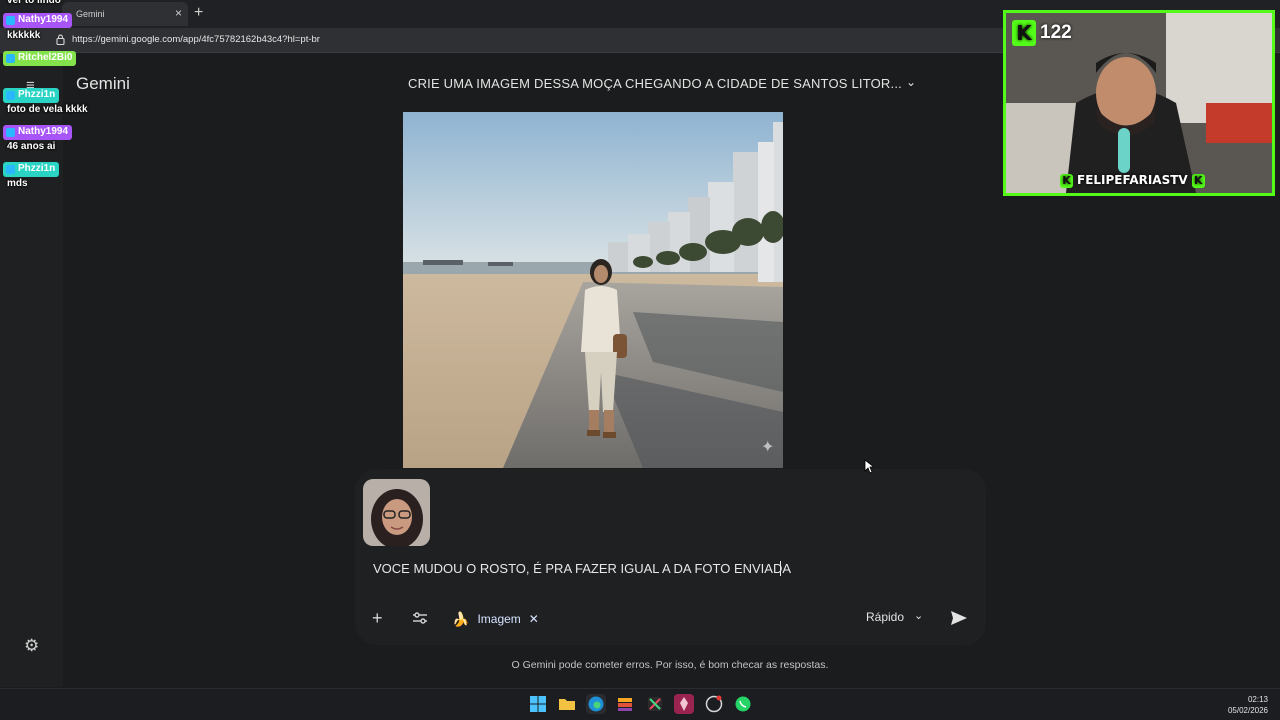 Image resolution: width=1280 pixels, height=720 pixels. I want to click on image-tool-chip: 🍌 Imagem ✕, so click(495, 619).